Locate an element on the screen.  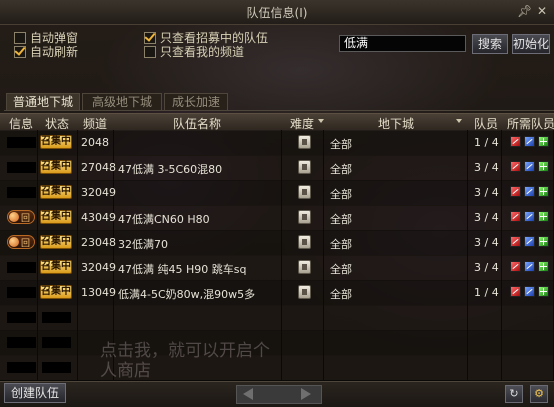
table-row: 召集中 13049 低满4-5C奶80w,混90w5多 全部 1 / 4 is located at coordinates (277, 293).